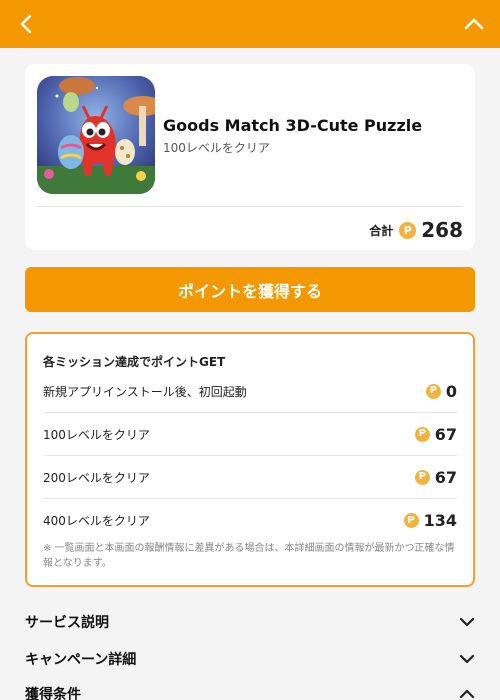 The height and width of the screenshot is (700, 500). Describe the element at coordinates (96, 477) in the screenshot. I see `mission-label: 200レベルをクリア` at that location.